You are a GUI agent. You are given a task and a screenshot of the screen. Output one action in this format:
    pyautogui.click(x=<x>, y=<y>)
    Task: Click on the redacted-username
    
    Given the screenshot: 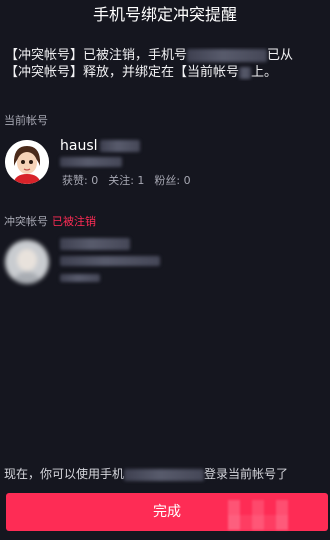 What is the action you would take?
    pyautogui.click(x=119, y=146)
    